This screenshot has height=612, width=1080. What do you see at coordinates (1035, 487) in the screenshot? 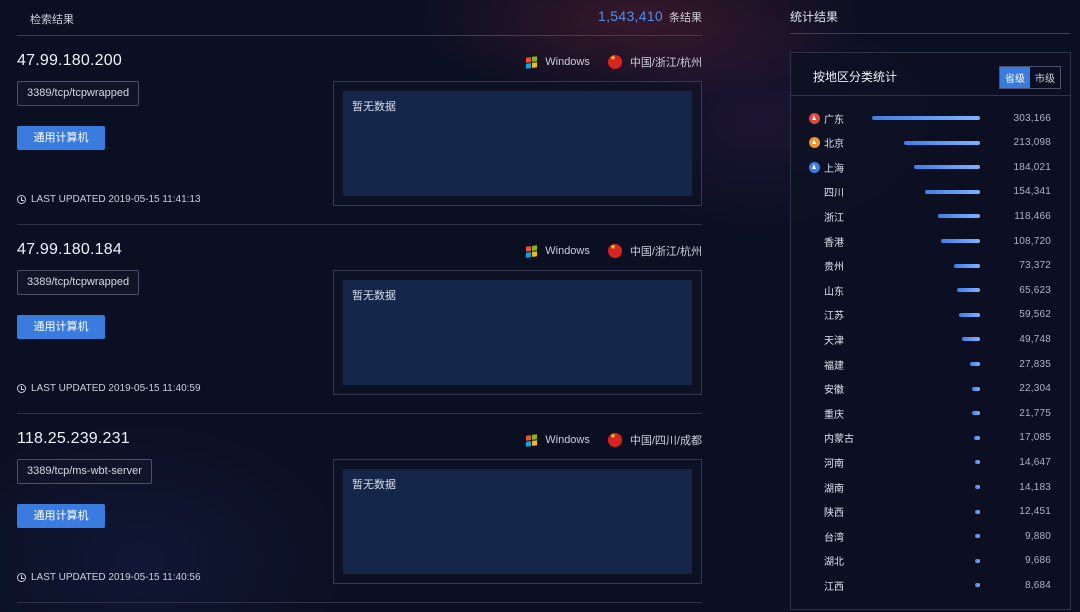
I see `region-count: 14,183` at bounding box center [1035, 487].